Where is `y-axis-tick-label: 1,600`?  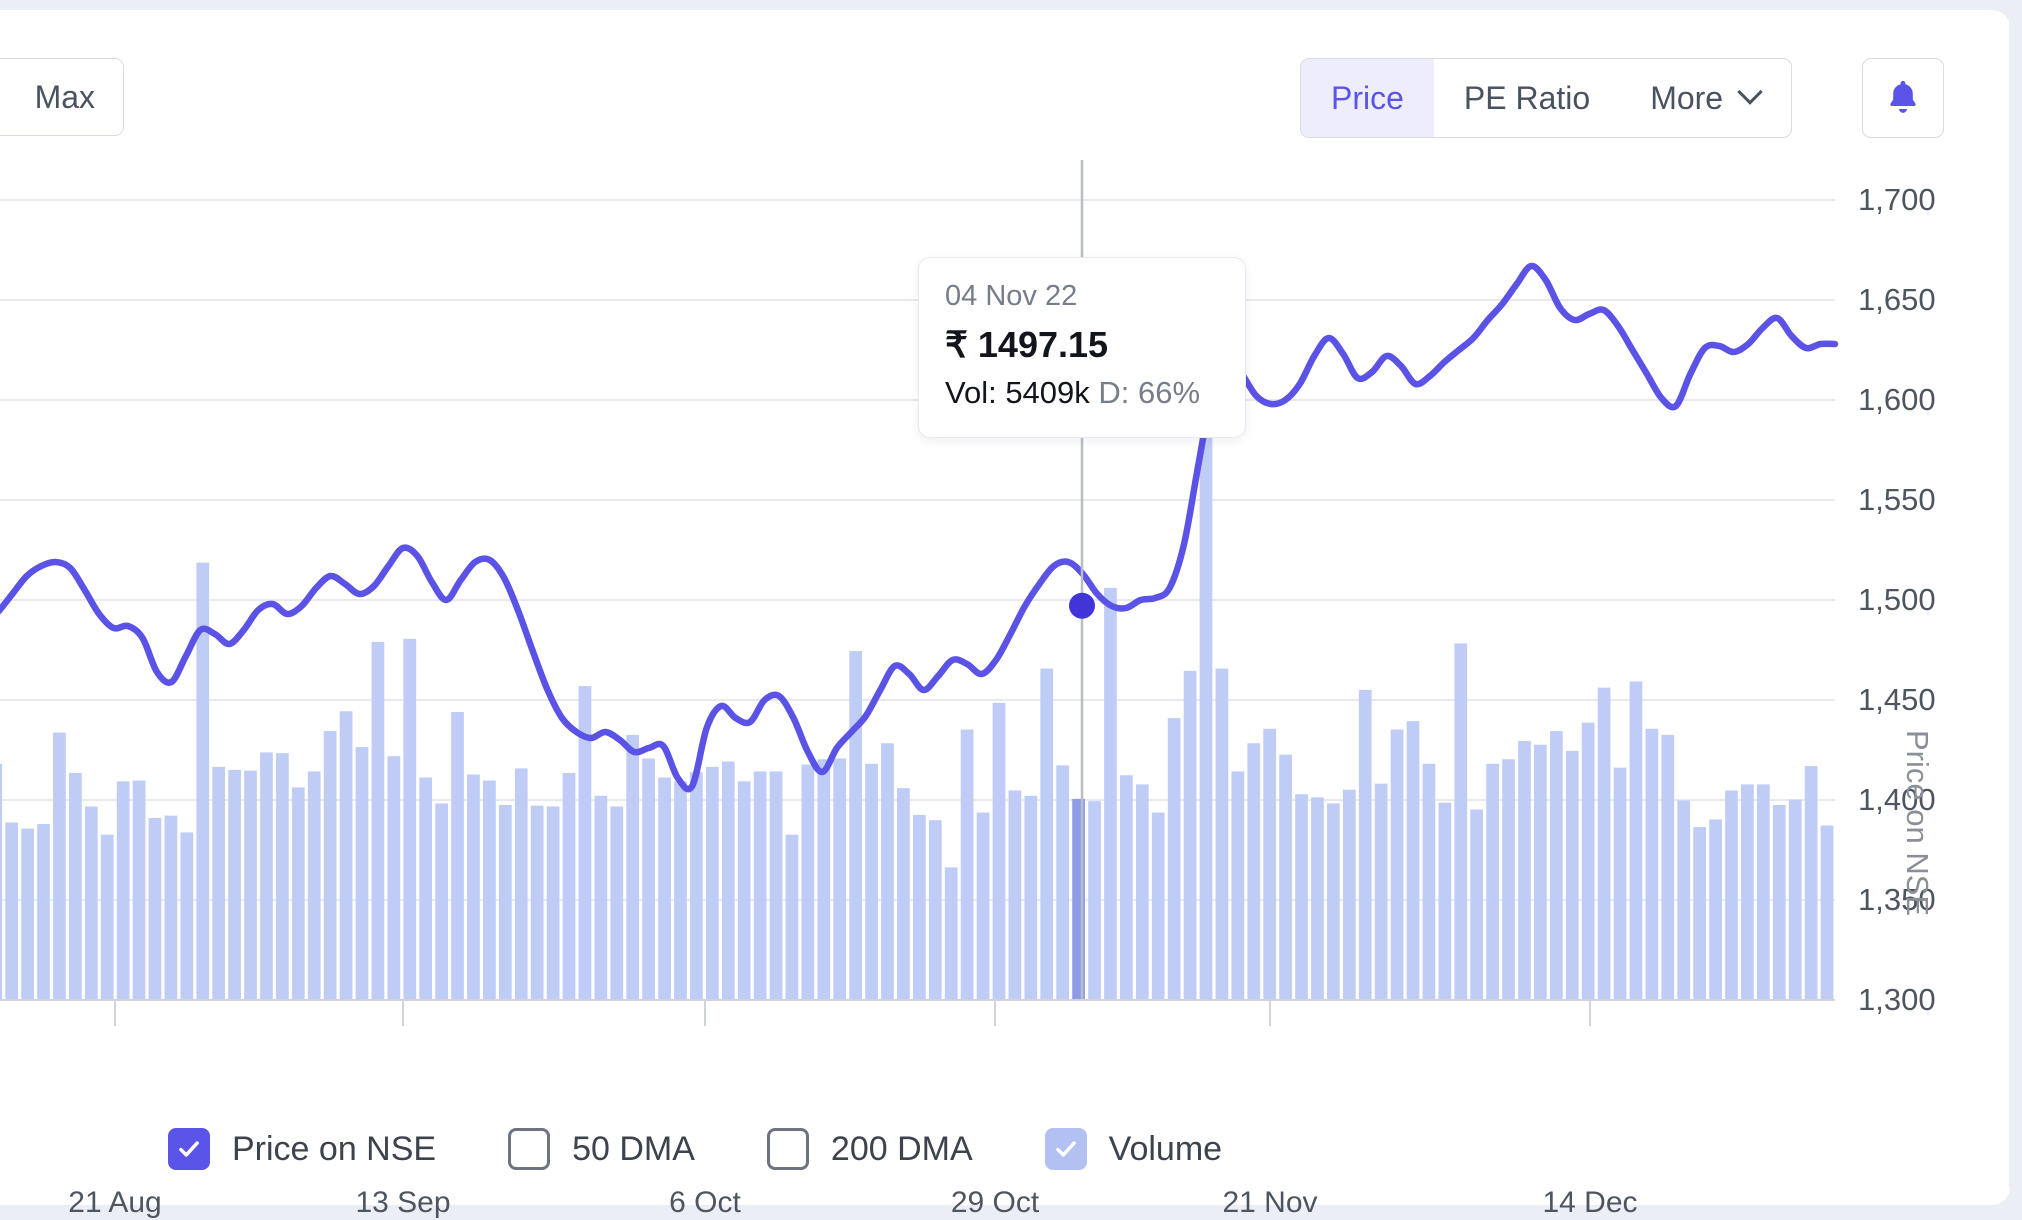 y-axis-tick-label: 1,600 is located at coordinates (1897, 399).